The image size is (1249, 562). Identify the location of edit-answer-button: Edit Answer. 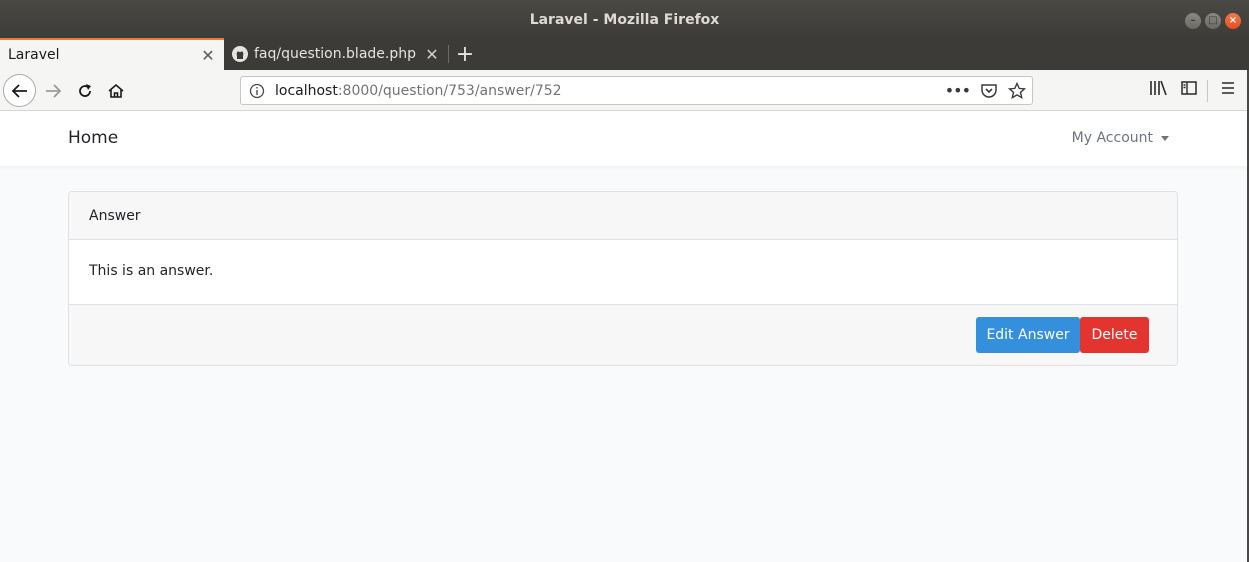
(1028, 335).